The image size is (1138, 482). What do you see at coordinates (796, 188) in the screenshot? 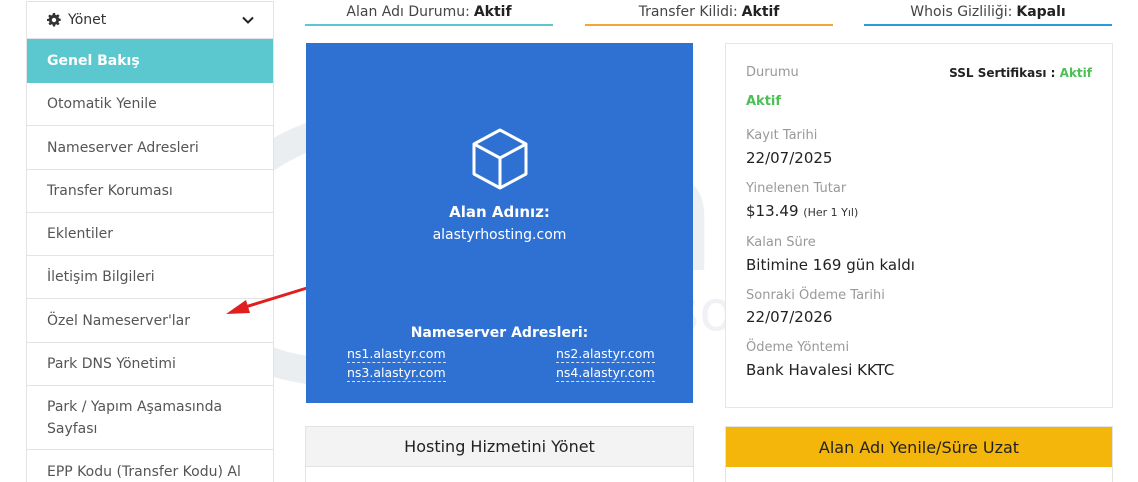
I see `renew-amount-label: Yinelenen Tutar` at bounding box center [796, 188].